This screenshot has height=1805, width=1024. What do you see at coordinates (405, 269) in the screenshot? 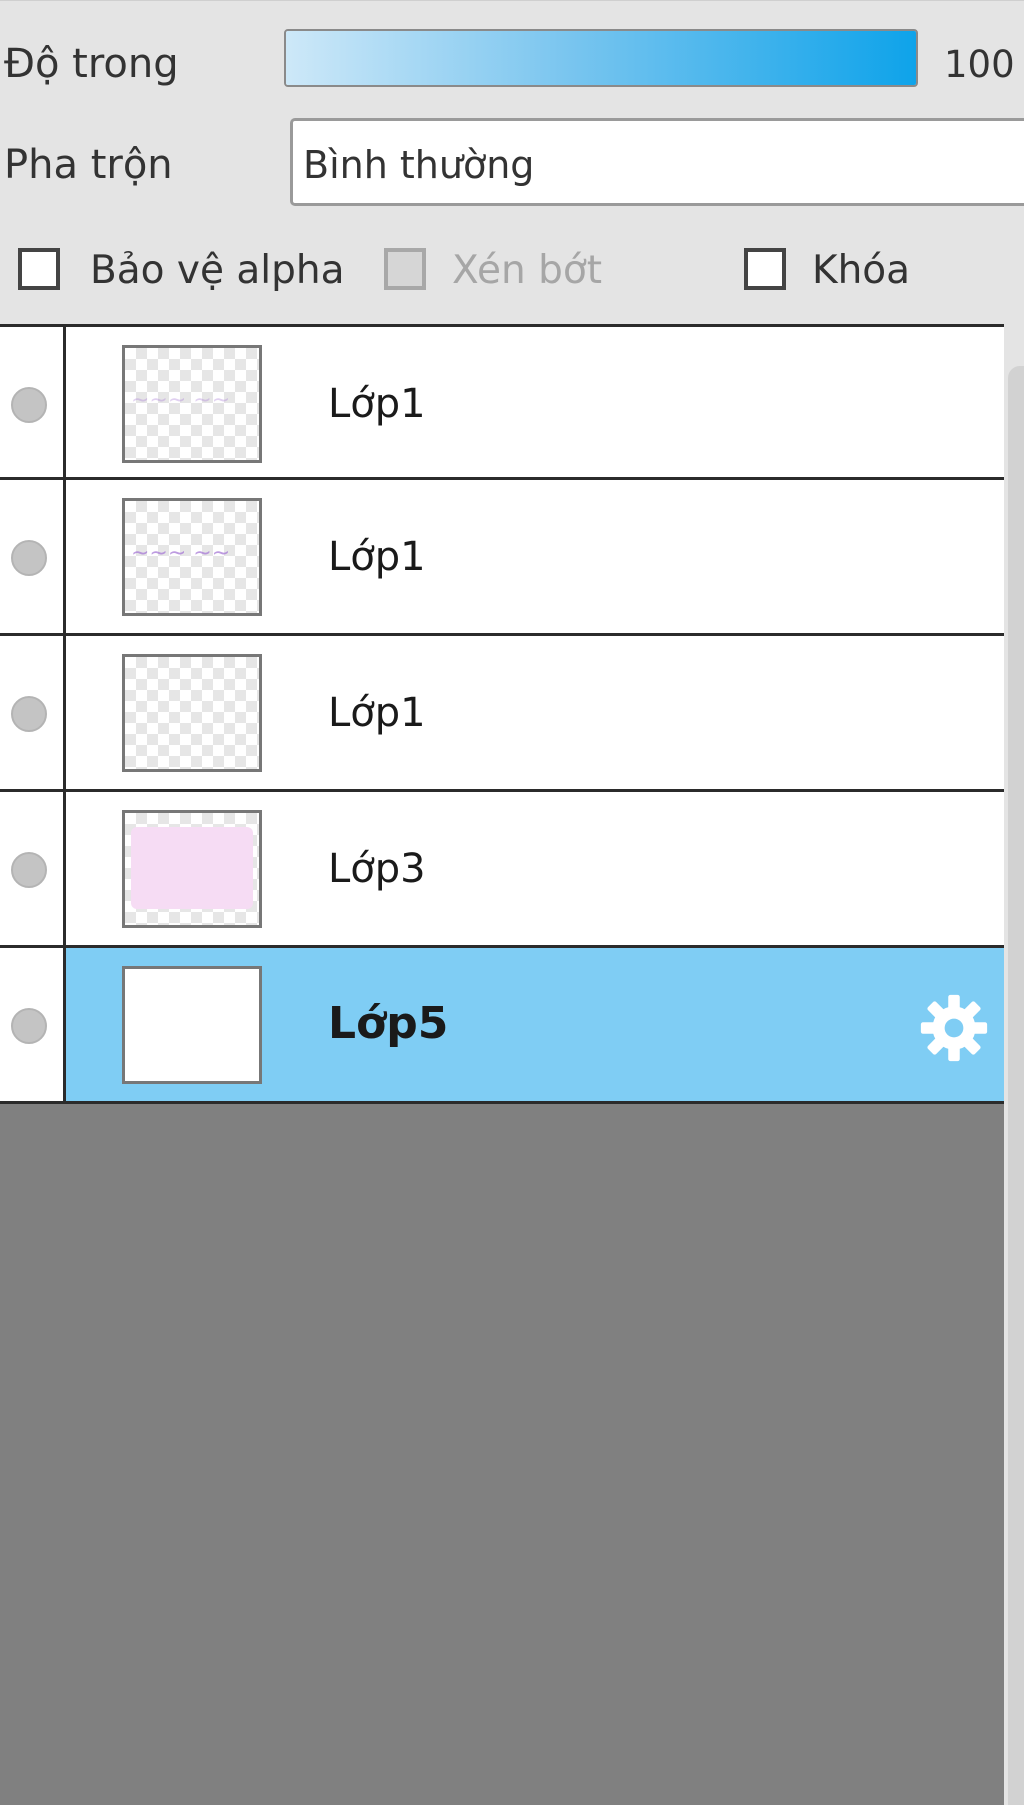
I see `clipping-checkbox-box` at bounding box center [405, 269].